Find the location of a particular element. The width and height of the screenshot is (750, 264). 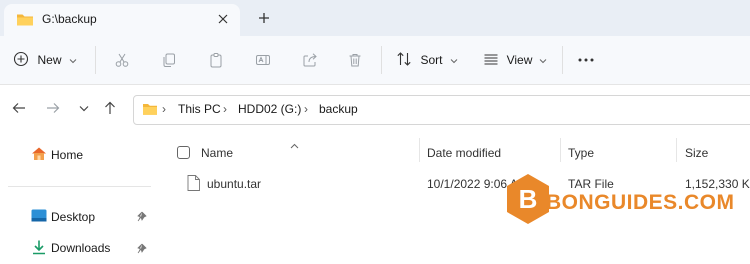

close-icon is located at coordinates (223, 19).